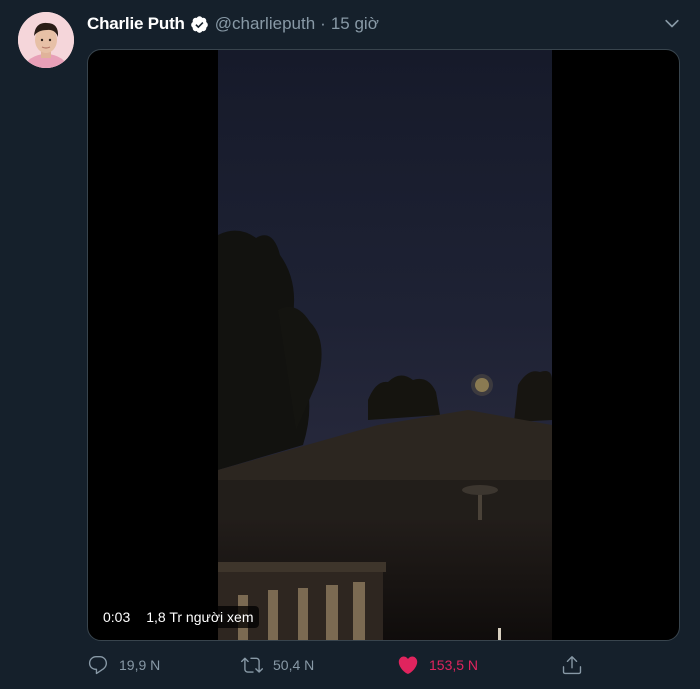  What do you see at coordinates (252, 665) in the screenshot?
I see `retweet-icon` at bounding box center [252, 665].